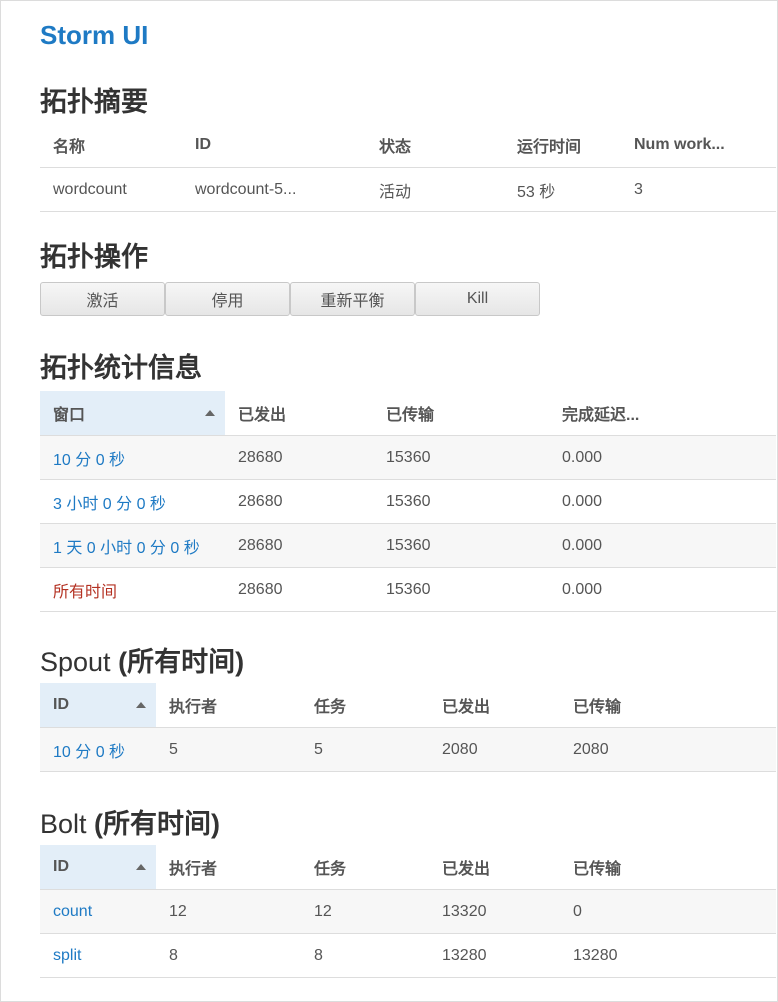 This screenshot has height=1002, width=778. What do you see at coordinates (126, 548) in the screenshot?
I see `window-link-1d: 1 天 0 小时 0 分 0 秒` at bounding box center [126, 548].